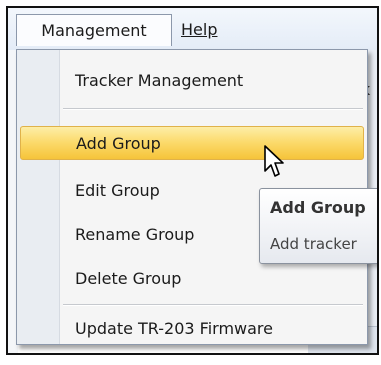 Image resolution: width=381 pixels, height=365 pixels. Describe the element at coordinates (213, 279) in the screenshot. I see `menu-item-delete-group: Delete Group` at that location.